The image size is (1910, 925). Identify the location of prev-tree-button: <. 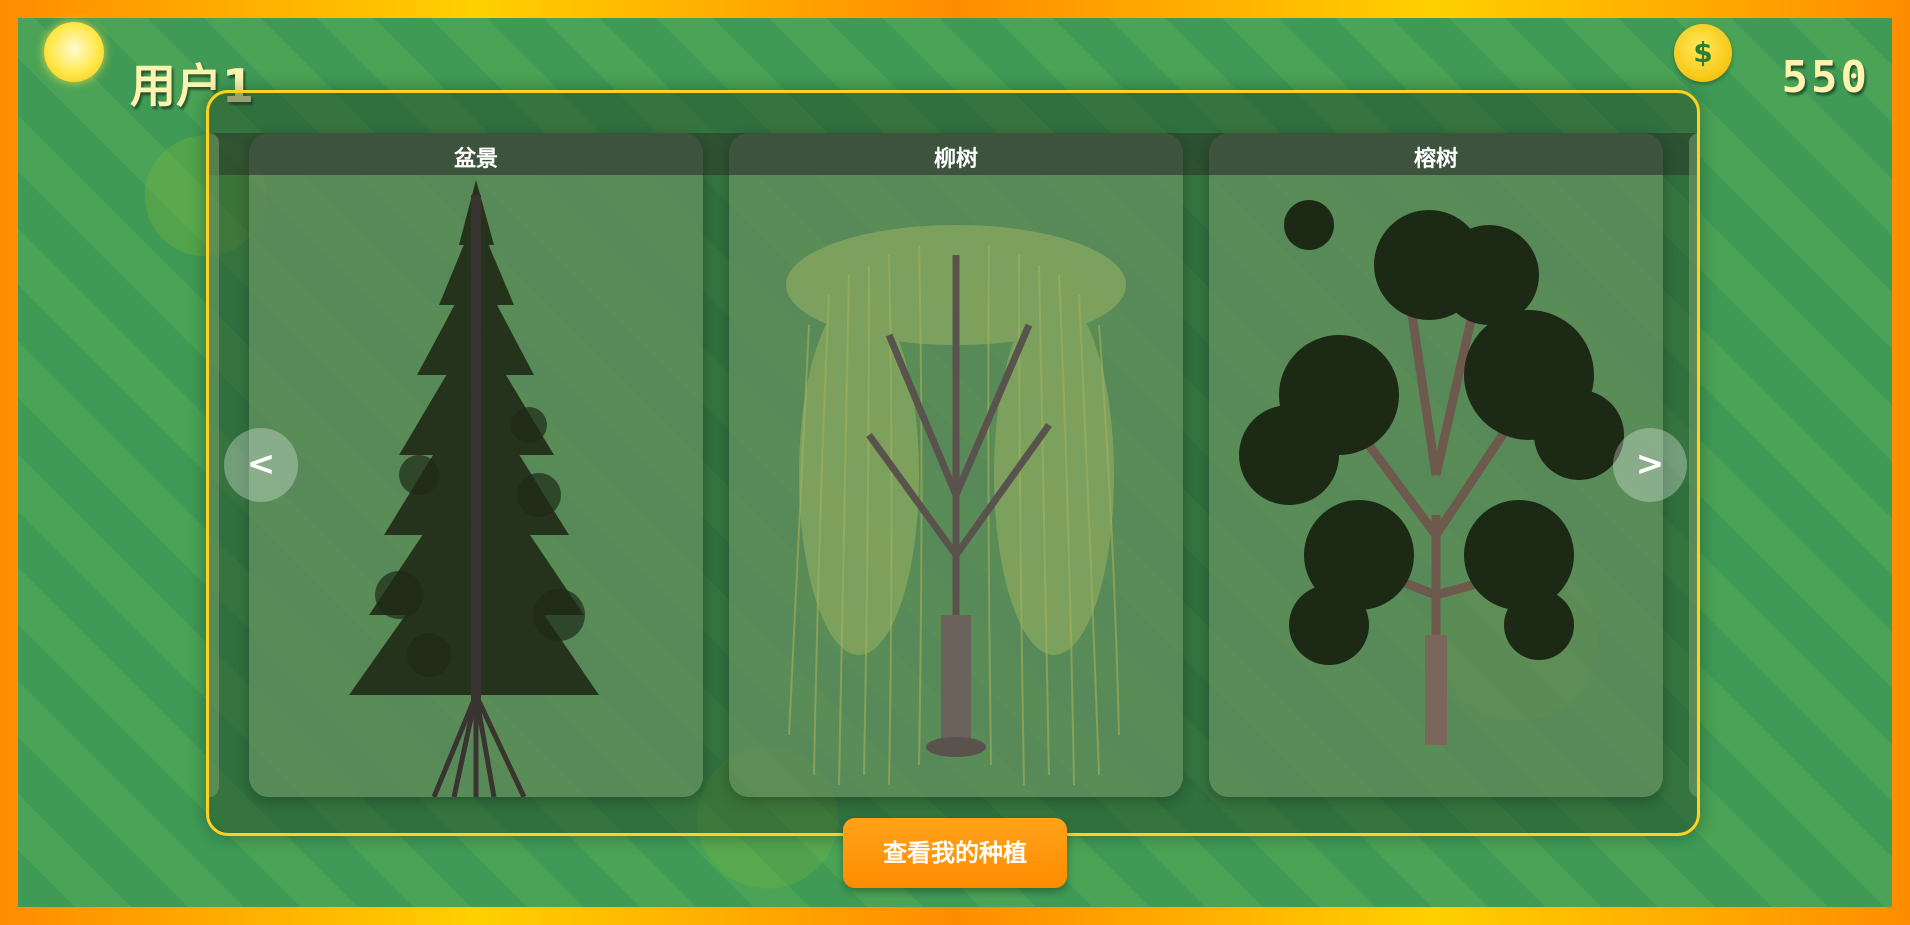
(261, 465).